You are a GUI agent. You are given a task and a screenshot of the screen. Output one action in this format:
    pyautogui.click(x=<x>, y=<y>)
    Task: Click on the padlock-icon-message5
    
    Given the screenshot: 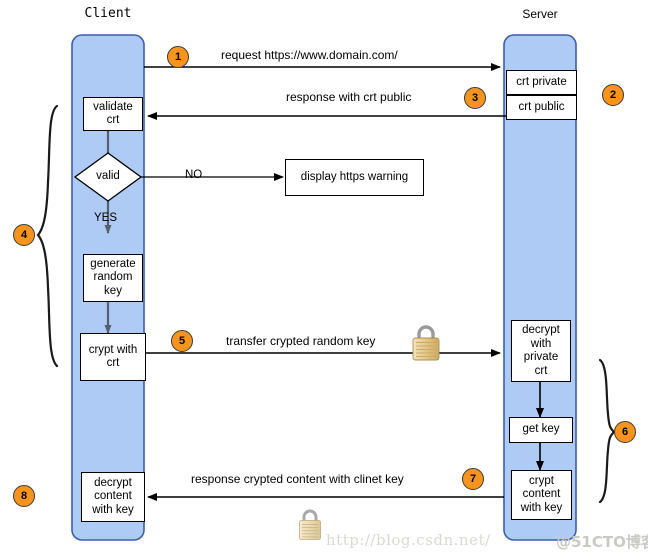 What is the action you would take?
    pyautogui.click(x=426, y=343)
    